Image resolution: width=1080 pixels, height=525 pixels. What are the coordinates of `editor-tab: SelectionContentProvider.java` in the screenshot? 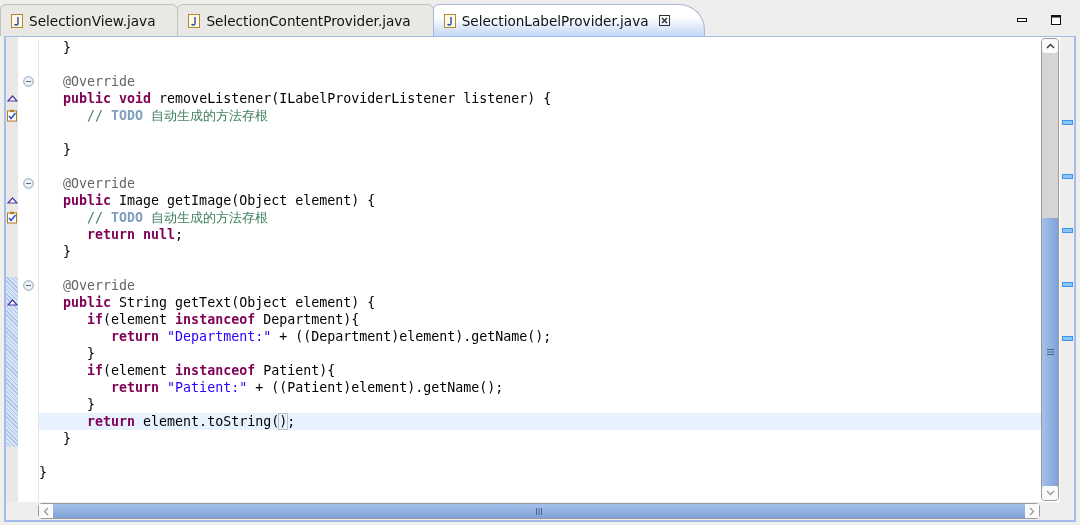 It's located at (305, 20).